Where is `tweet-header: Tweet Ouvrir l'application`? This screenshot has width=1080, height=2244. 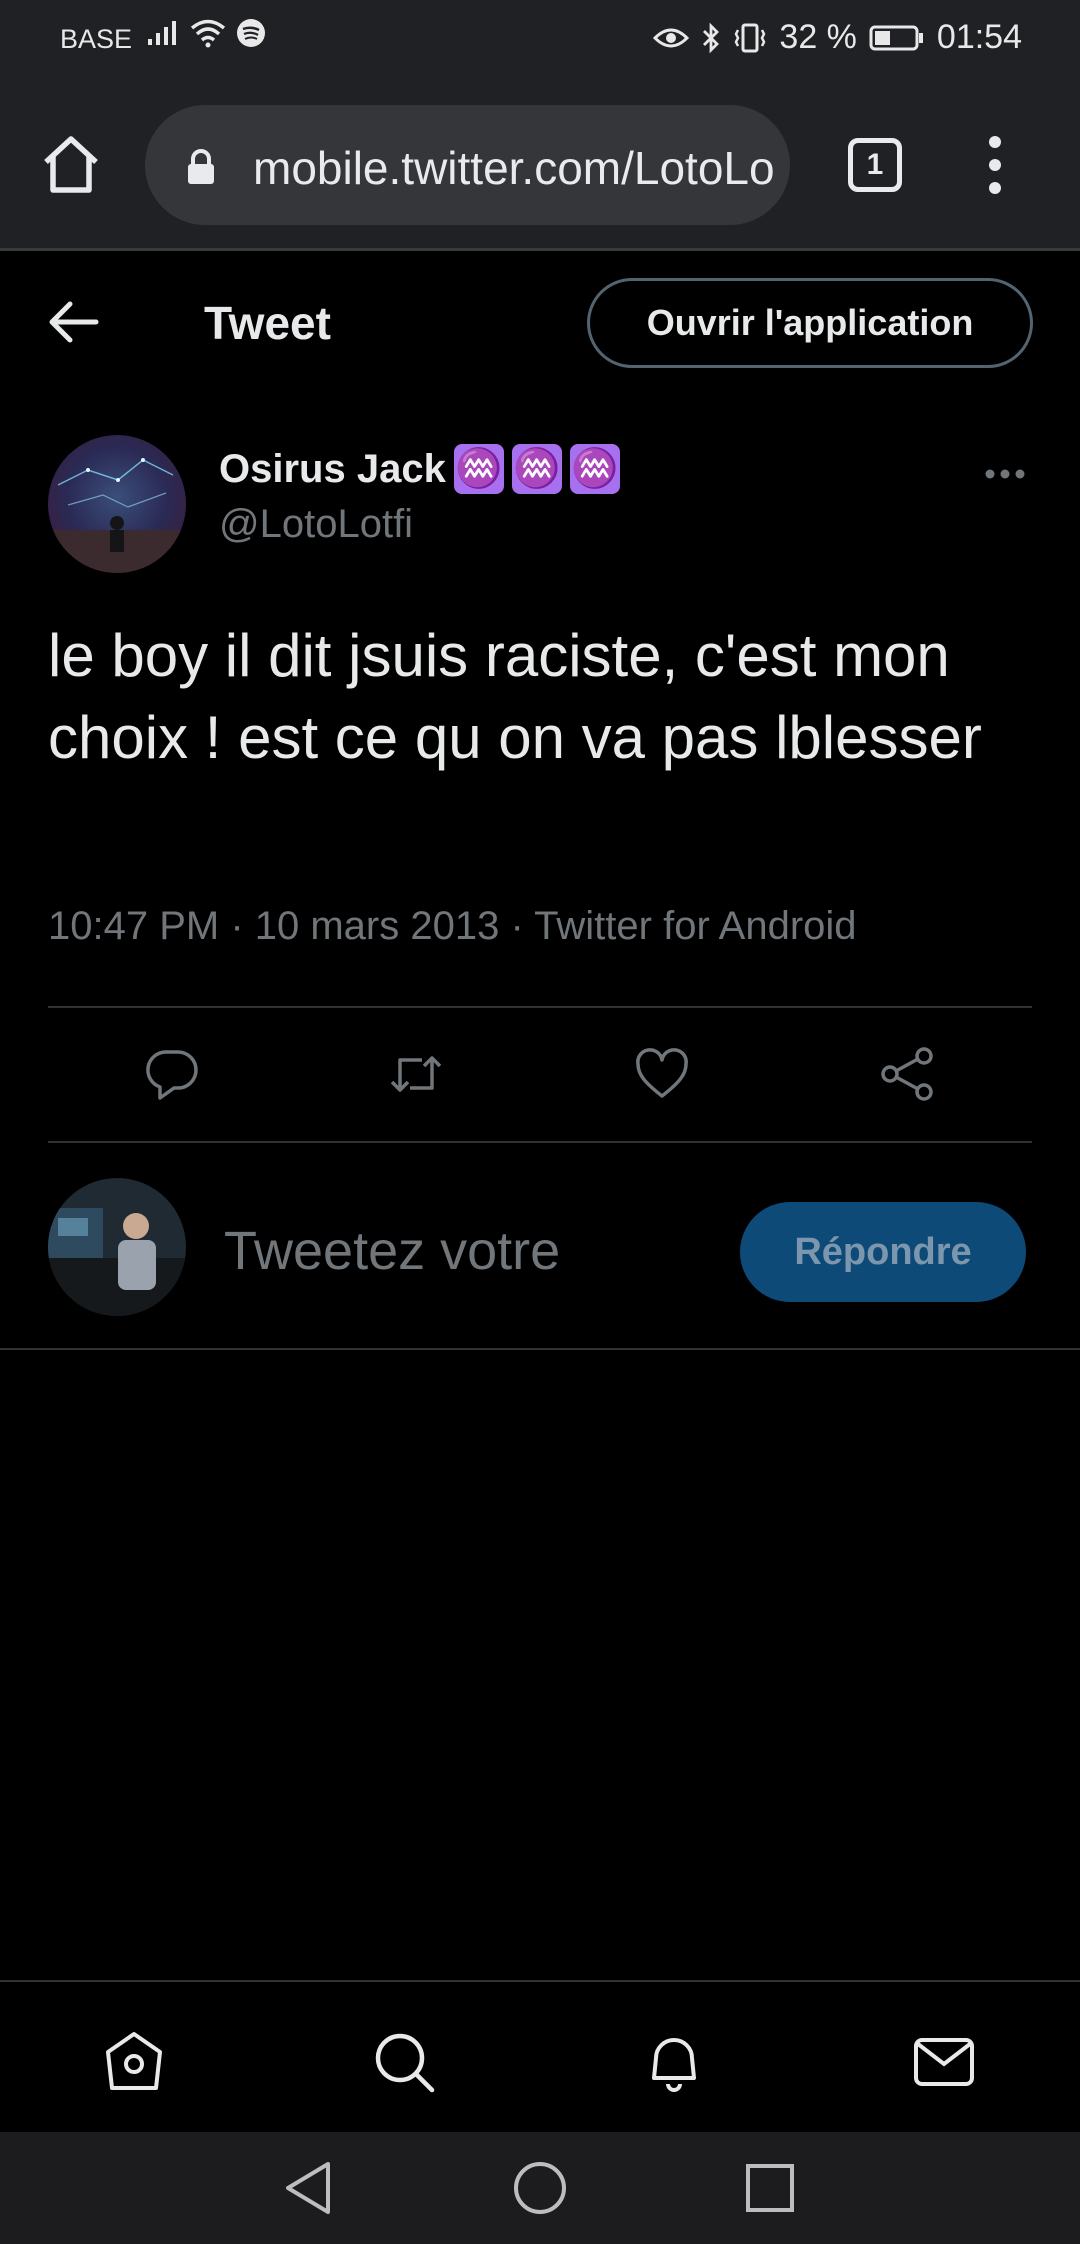
tweet-header: Tweet Ouvrir l'application is located at coordinates (540, 322).